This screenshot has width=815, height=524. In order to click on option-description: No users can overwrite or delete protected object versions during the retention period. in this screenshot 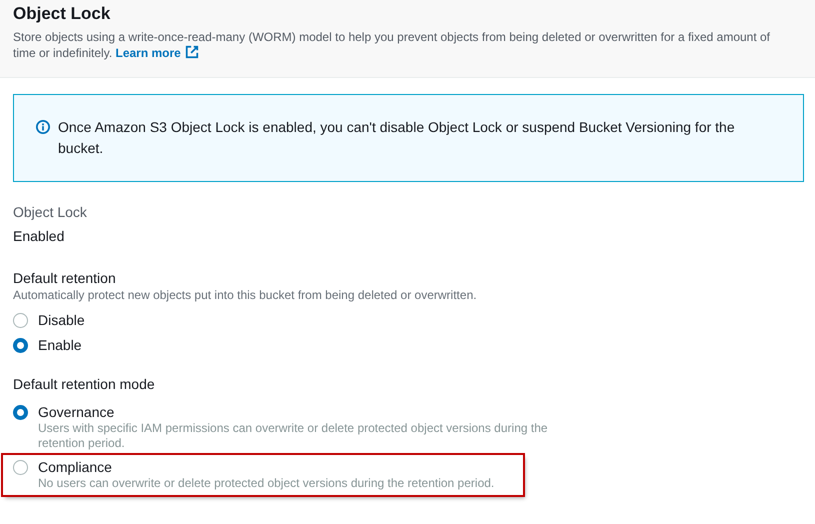, I will do `click(266, 483)`.